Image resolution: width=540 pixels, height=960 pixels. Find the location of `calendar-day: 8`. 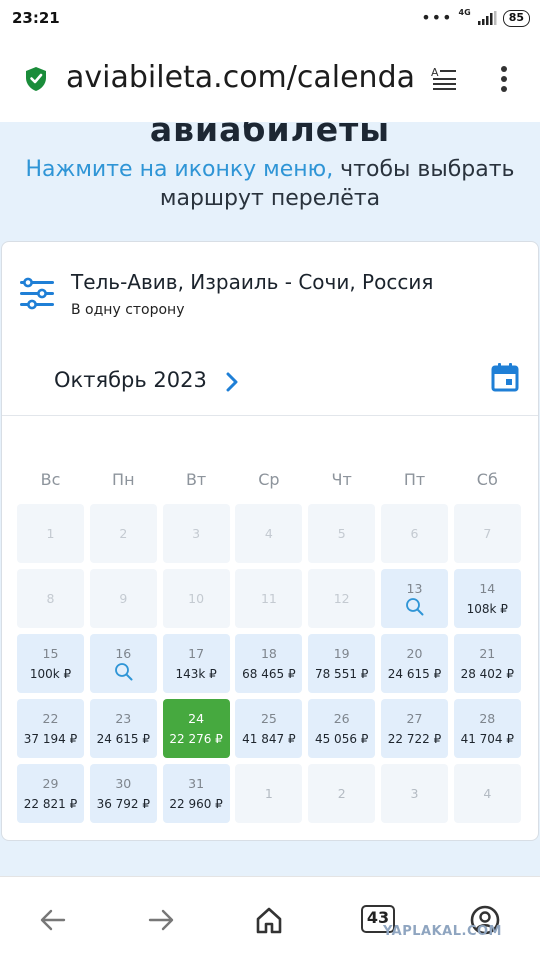

calendar-day: 8 is located at coordinates (50, 598).